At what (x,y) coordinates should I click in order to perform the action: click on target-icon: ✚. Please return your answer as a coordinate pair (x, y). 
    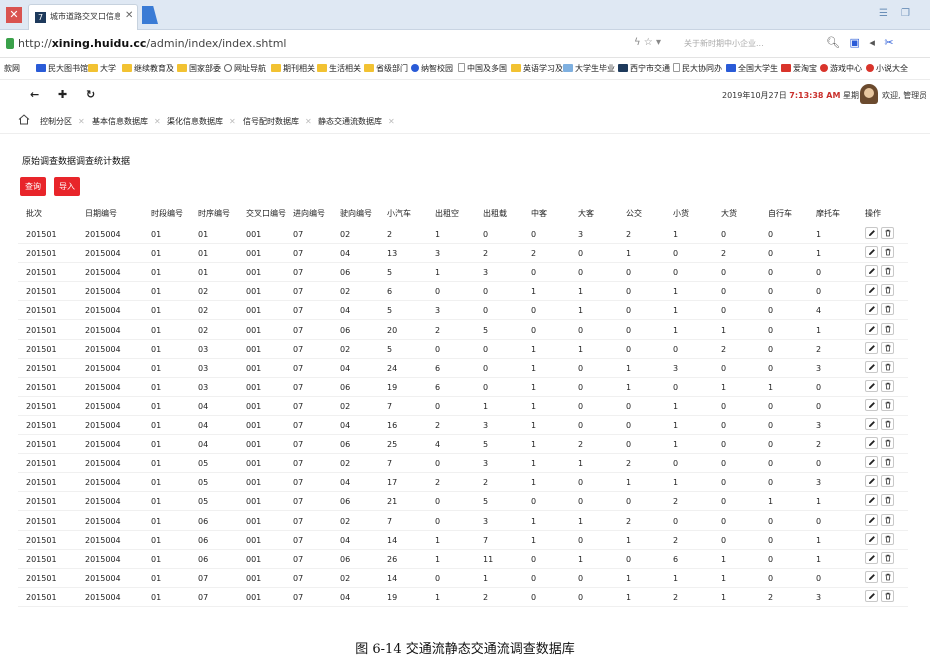
    Looking at the image, I should click on (62, 94).